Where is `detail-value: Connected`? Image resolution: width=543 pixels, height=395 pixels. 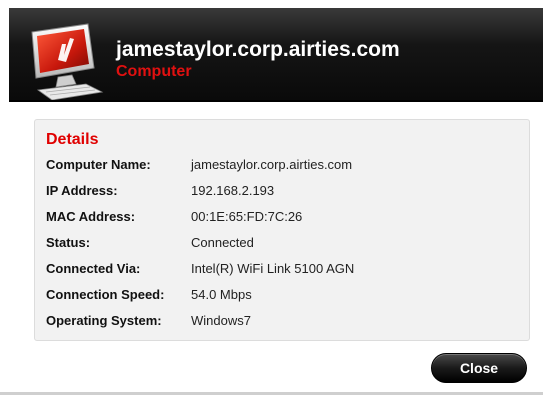
detail-value: Connected is located at coordinates (222, 242).